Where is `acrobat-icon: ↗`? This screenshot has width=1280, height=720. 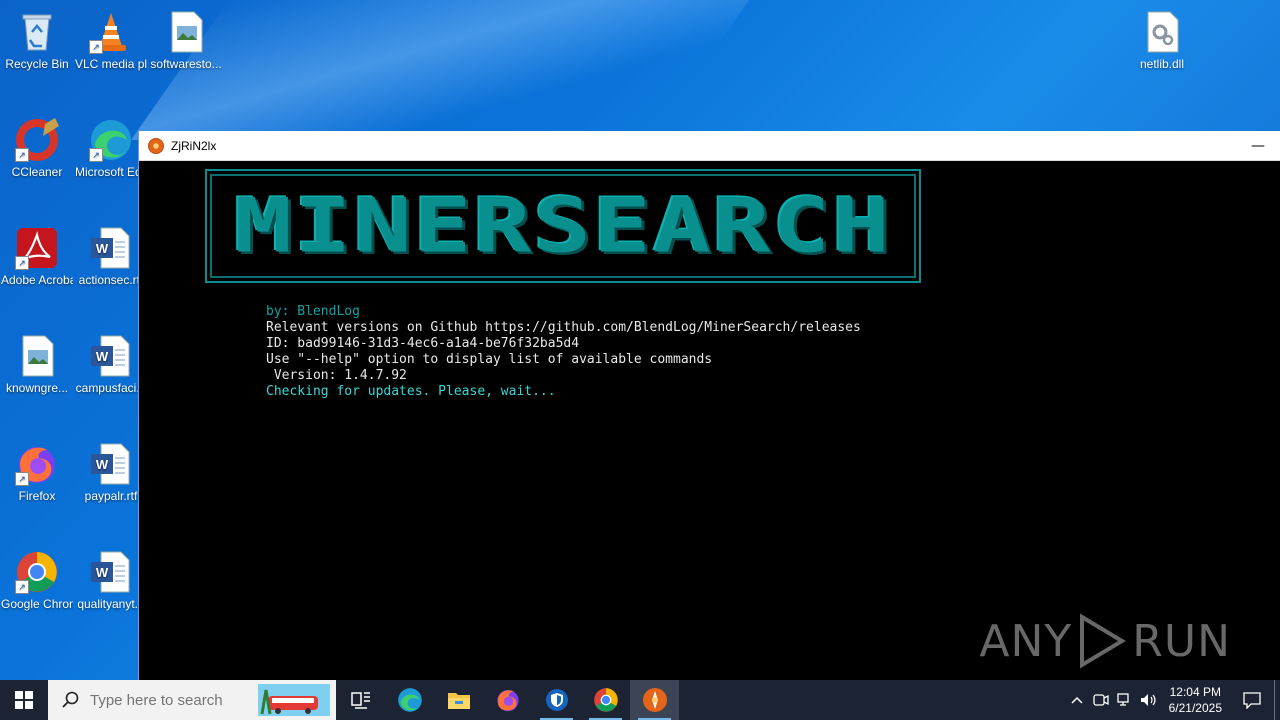 acrobat-icon: ↗ is located at coordinates (37, 248).